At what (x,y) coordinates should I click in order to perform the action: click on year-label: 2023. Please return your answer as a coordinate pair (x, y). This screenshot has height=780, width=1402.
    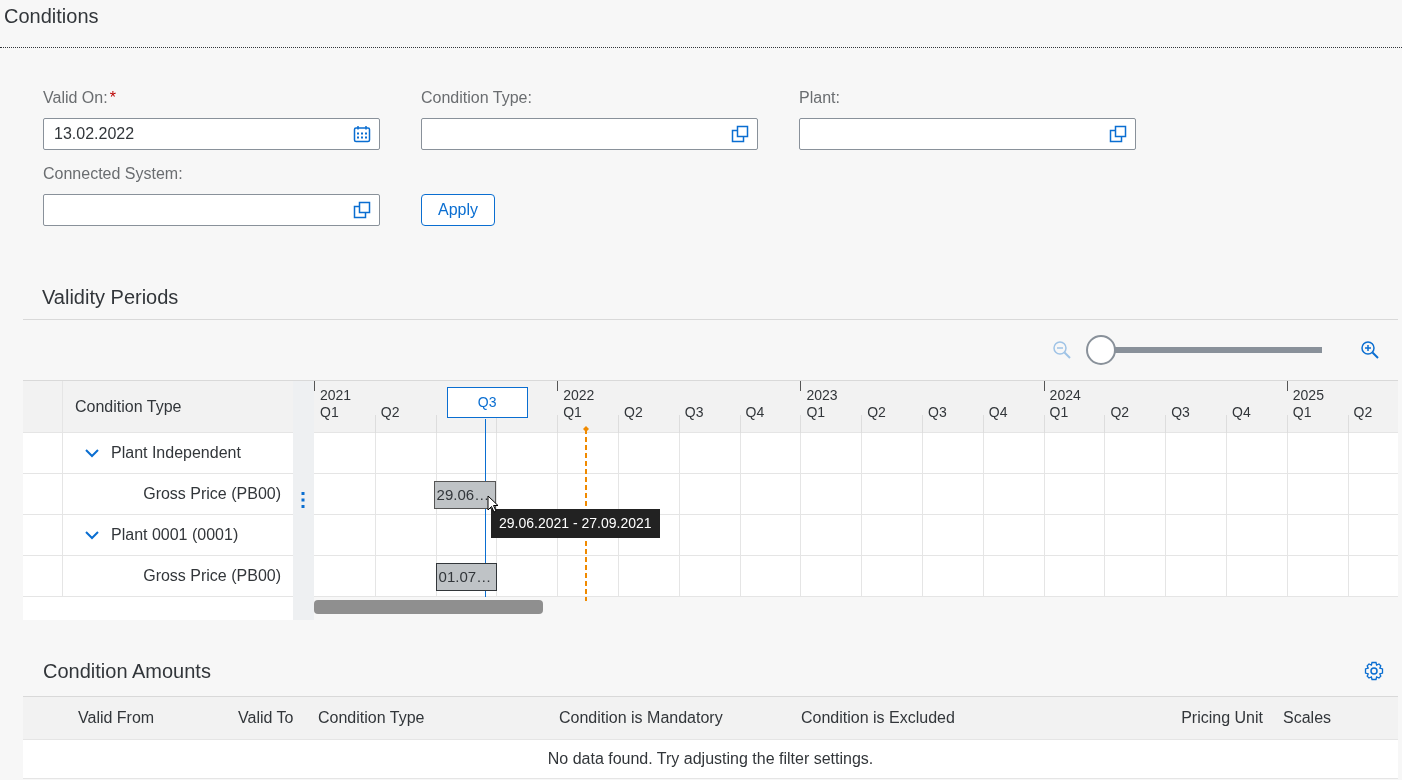
    Looking at the image, I should click on (822, 395).